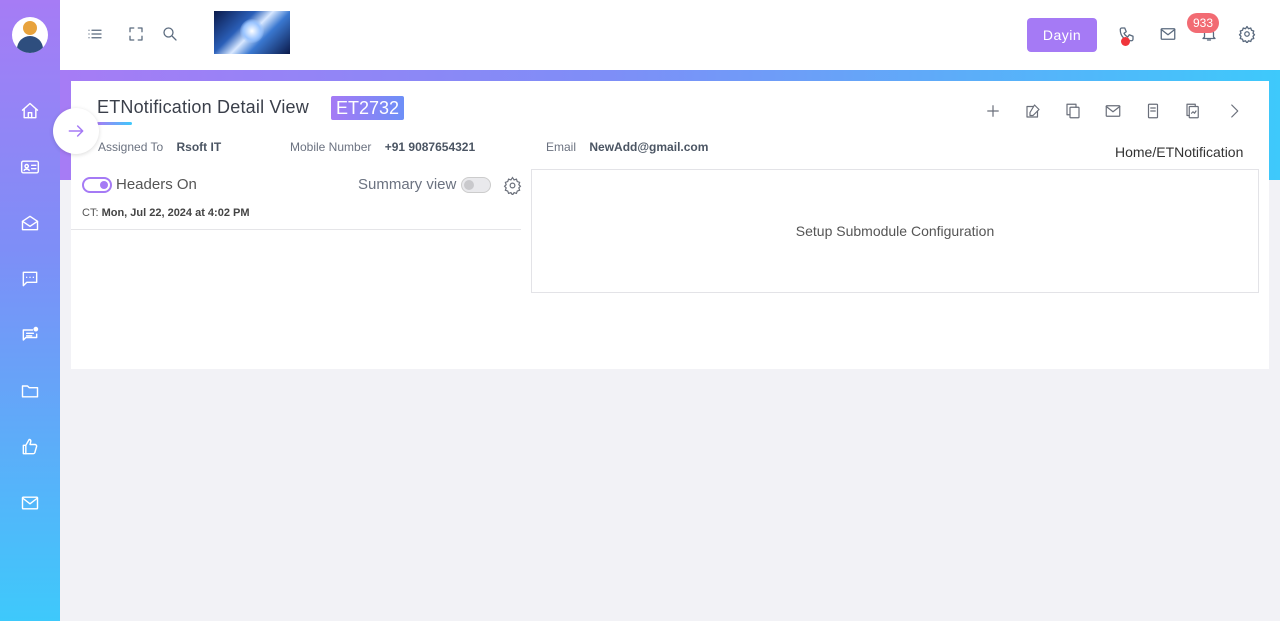 The width and height of the screenshot is (1280, 621). What do you see at coordinates (30, 335) in the screenshot?
I see `message-notification-icon` at bounding box center [30, 335].